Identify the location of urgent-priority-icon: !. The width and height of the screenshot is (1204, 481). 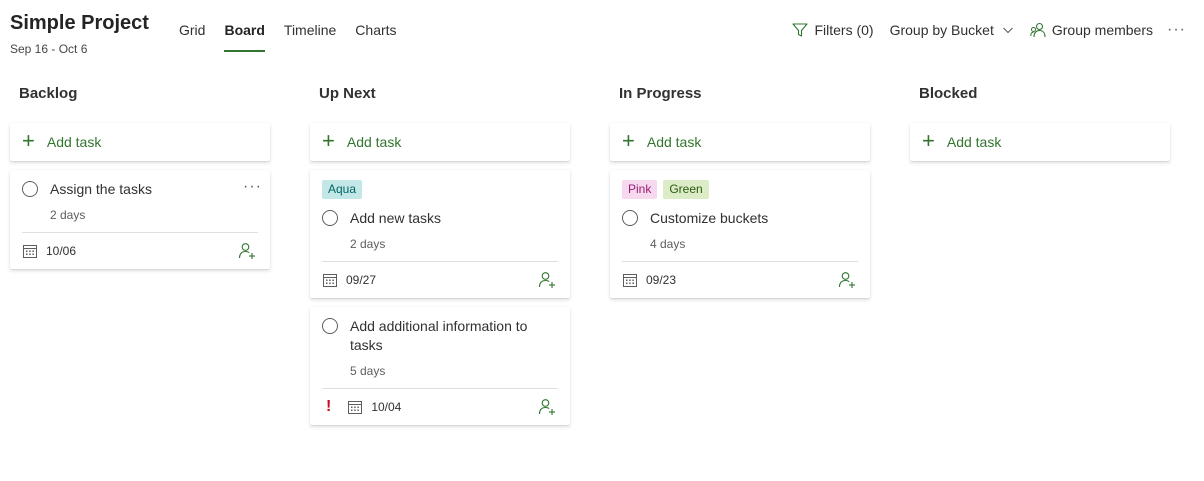
(329, 406).